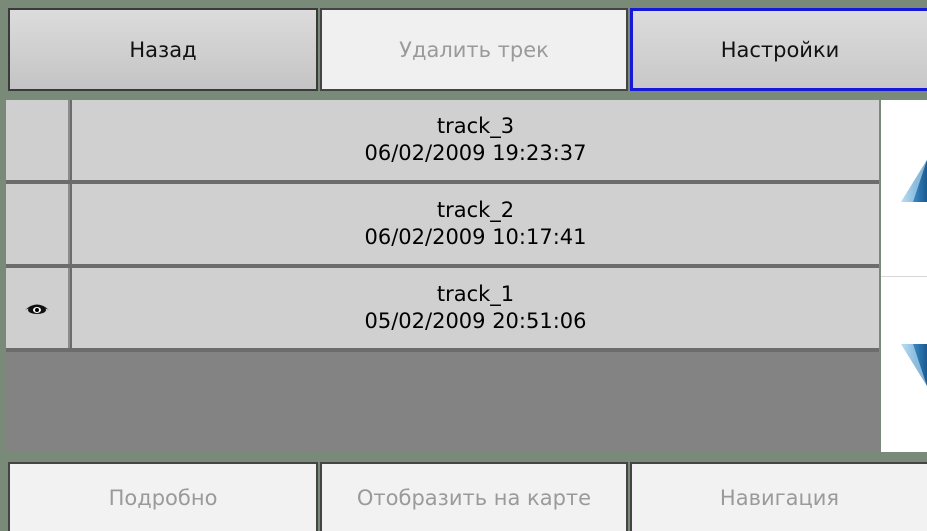 This screenshot has width=927, height=531. I want to click on details-button: Подробно, so click(163, 496).